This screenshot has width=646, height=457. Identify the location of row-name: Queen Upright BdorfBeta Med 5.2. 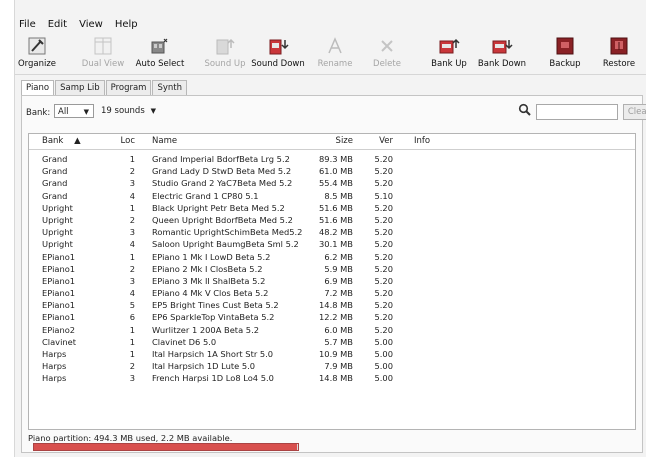
(222, 219).